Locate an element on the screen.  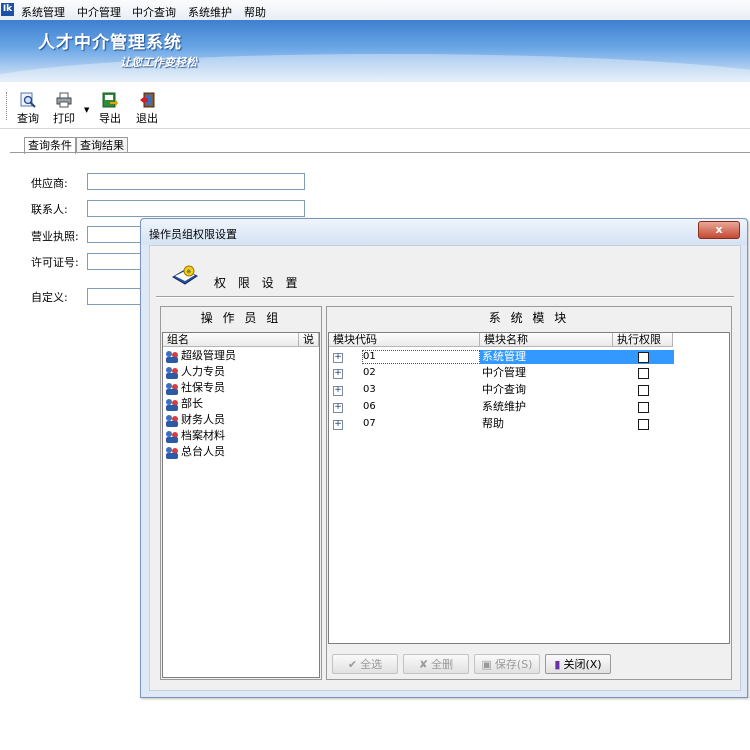
app-title: 人才中介管理系统 is located at coordinates (110, 43).